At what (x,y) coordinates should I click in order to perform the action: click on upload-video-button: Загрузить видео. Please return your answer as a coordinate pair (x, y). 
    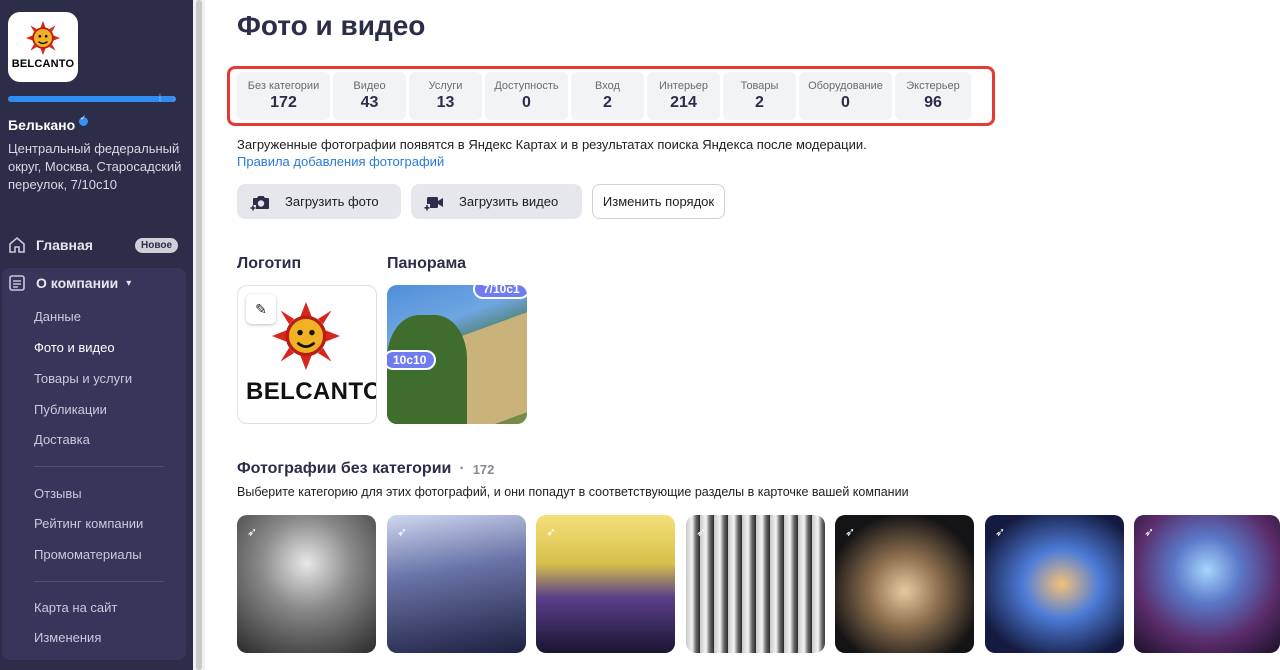
    Looking at the image, I should click on (496, 201).